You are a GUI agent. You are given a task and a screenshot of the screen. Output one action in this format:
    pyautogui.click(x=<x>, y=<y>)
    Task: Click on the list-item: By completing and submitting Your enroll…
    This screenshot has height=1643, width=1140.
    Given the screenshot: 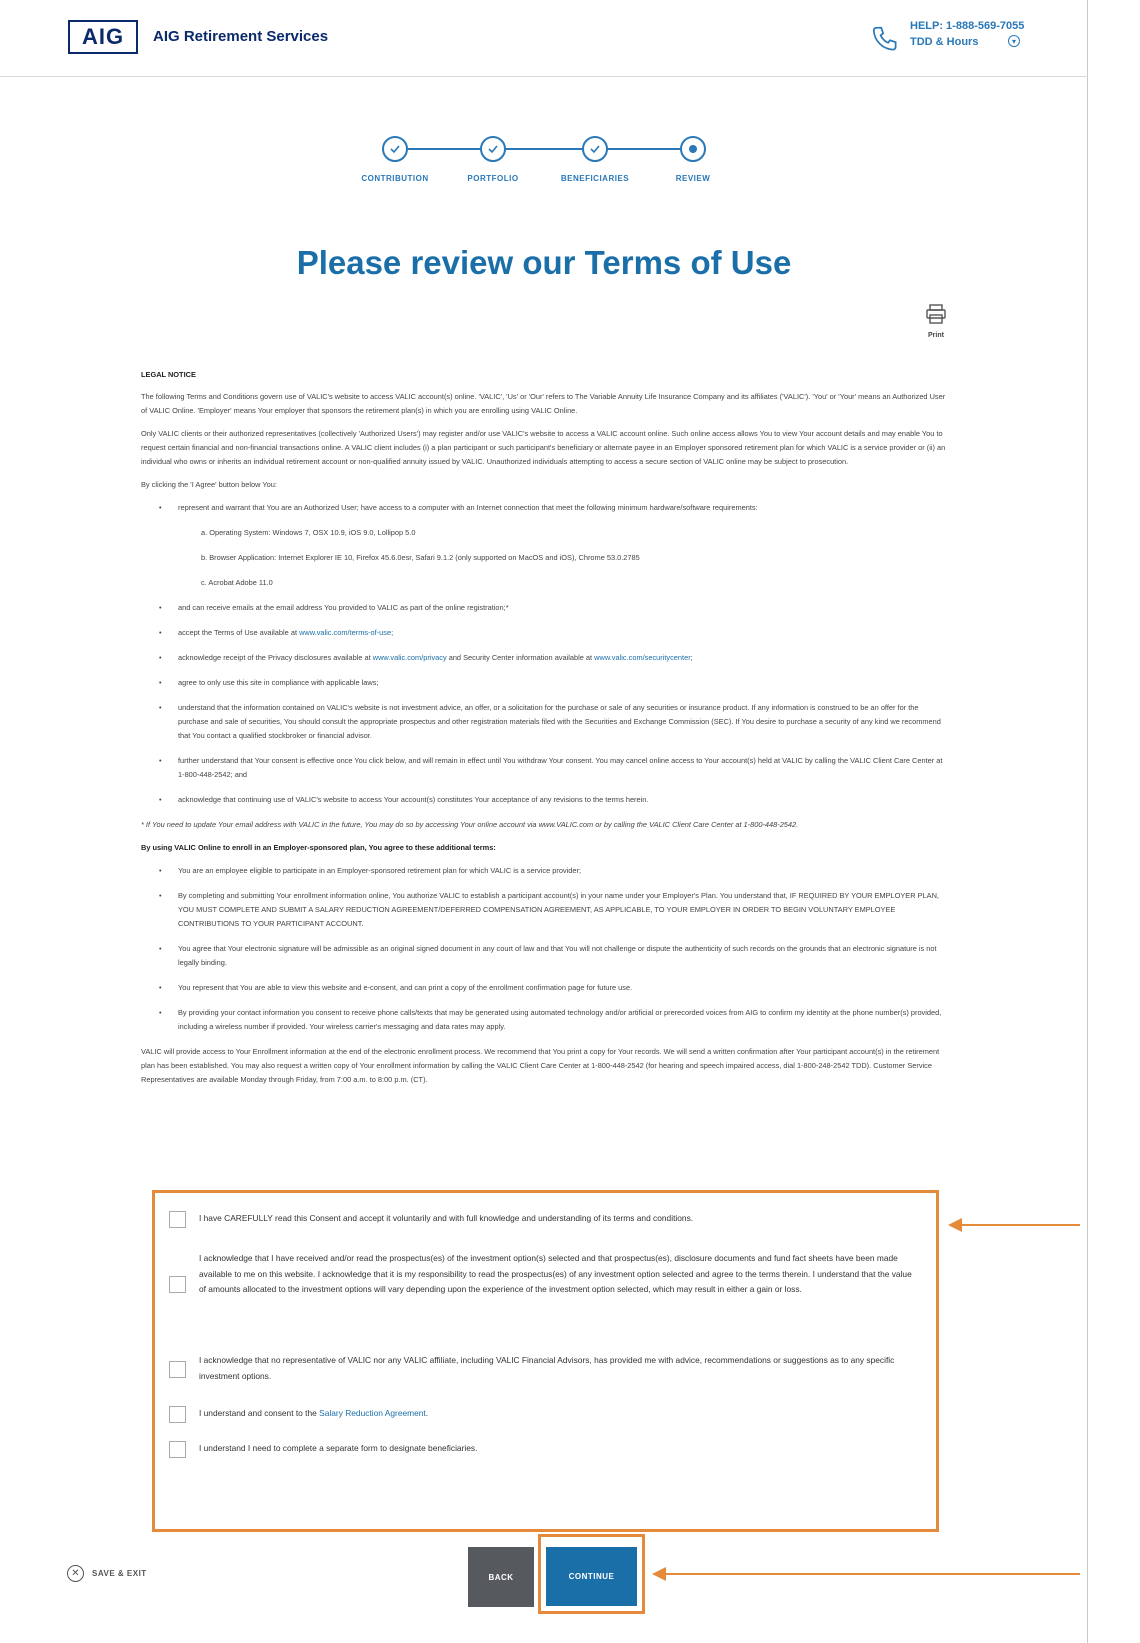 What is the action you would take?
    pyautogui.click(x=545, y=910)
    